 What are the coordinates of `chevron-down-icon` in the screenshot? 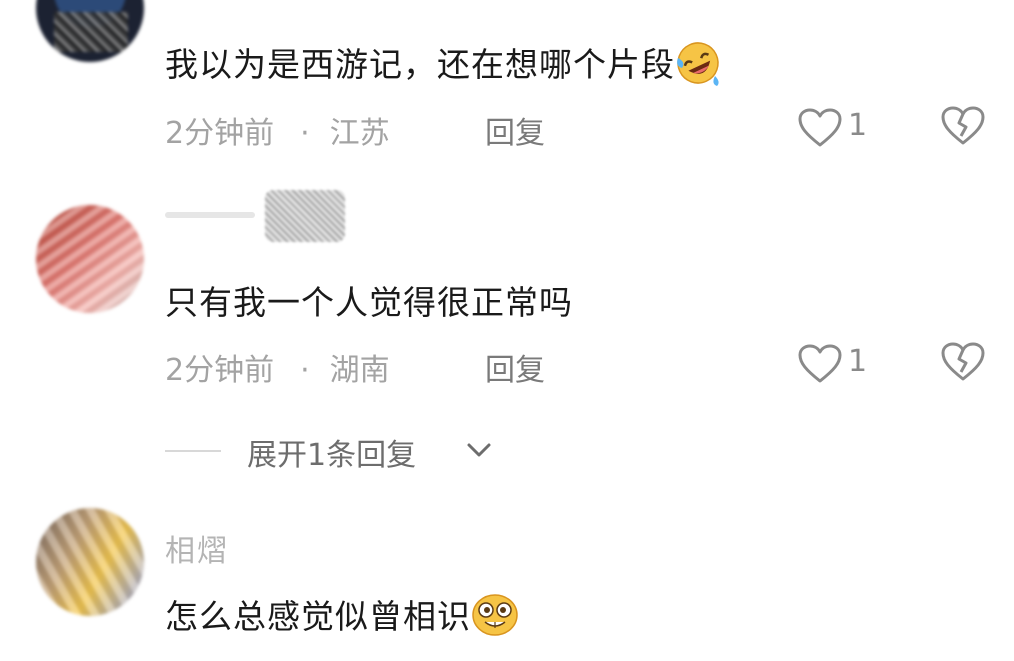 It's located at (479, 450).